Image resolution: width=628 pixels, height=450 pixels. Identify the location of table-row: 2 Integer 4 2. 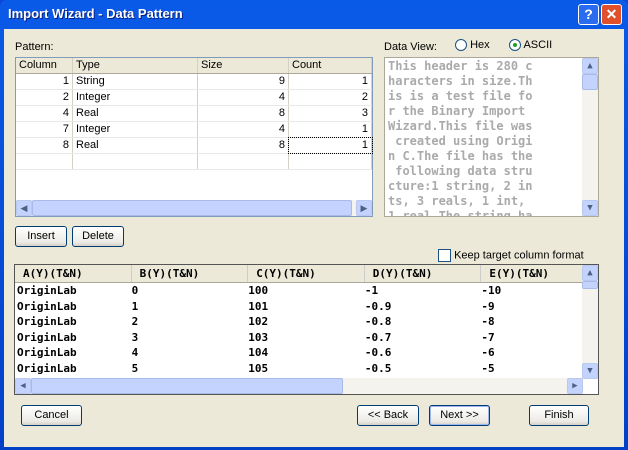
(194, 98).